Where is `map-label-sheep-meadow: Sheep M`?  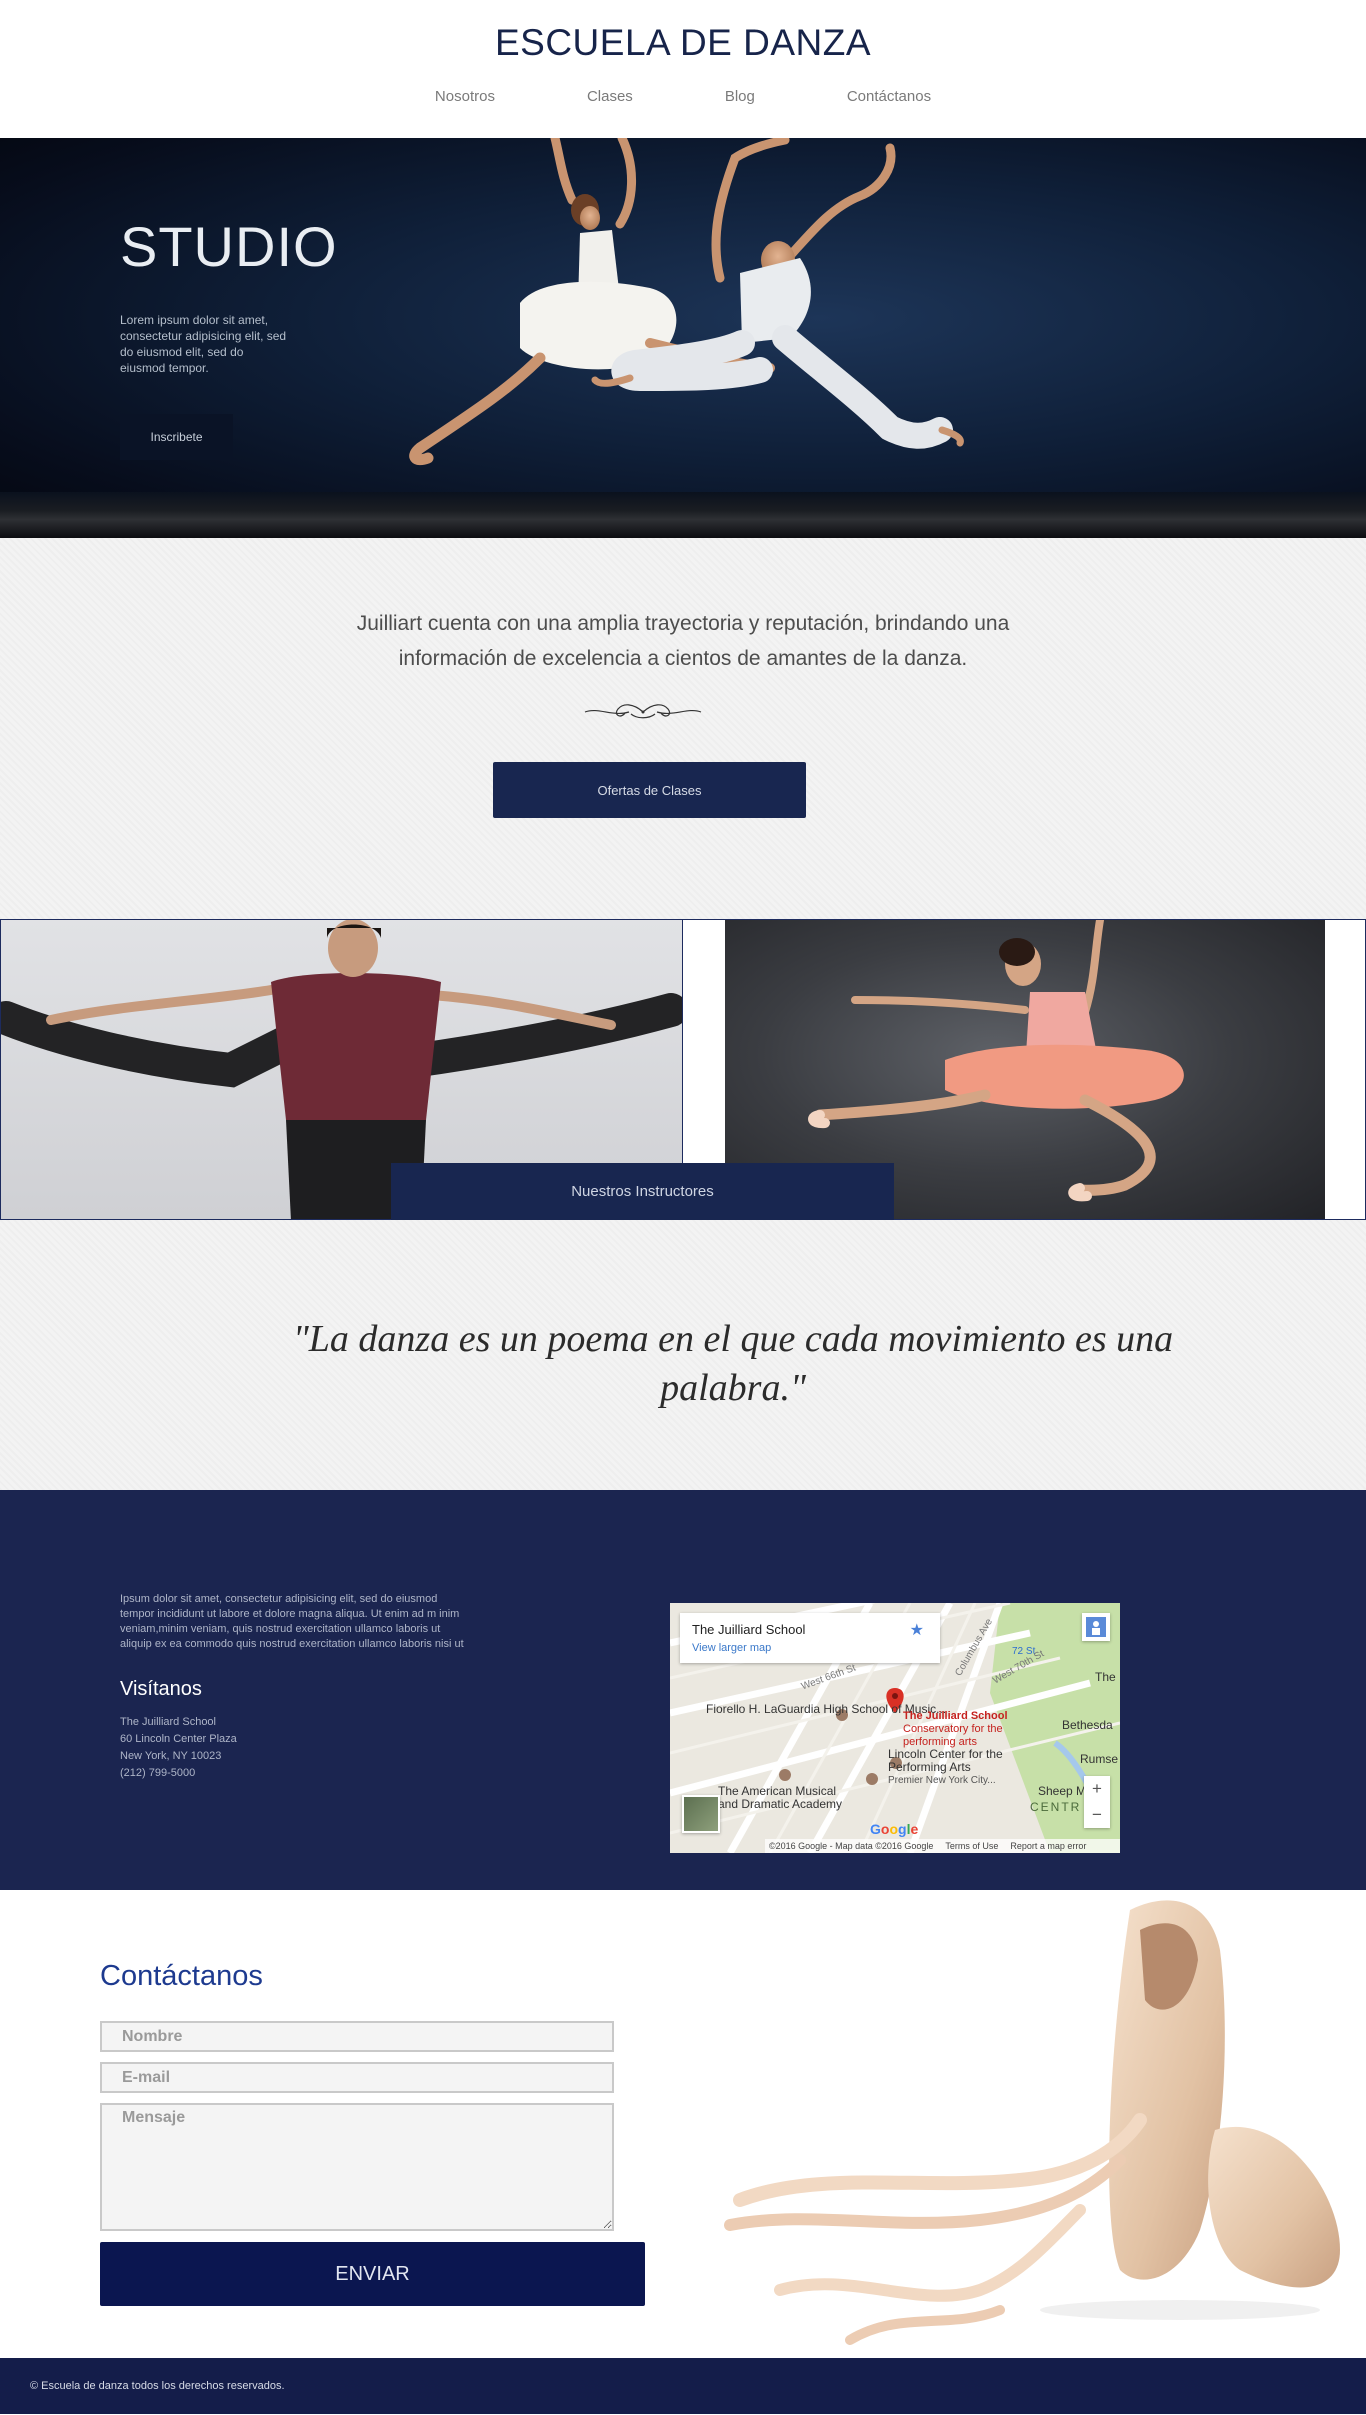
map-label-sheep-meadow: Sheep M is located at coordinates (1062, 1791).